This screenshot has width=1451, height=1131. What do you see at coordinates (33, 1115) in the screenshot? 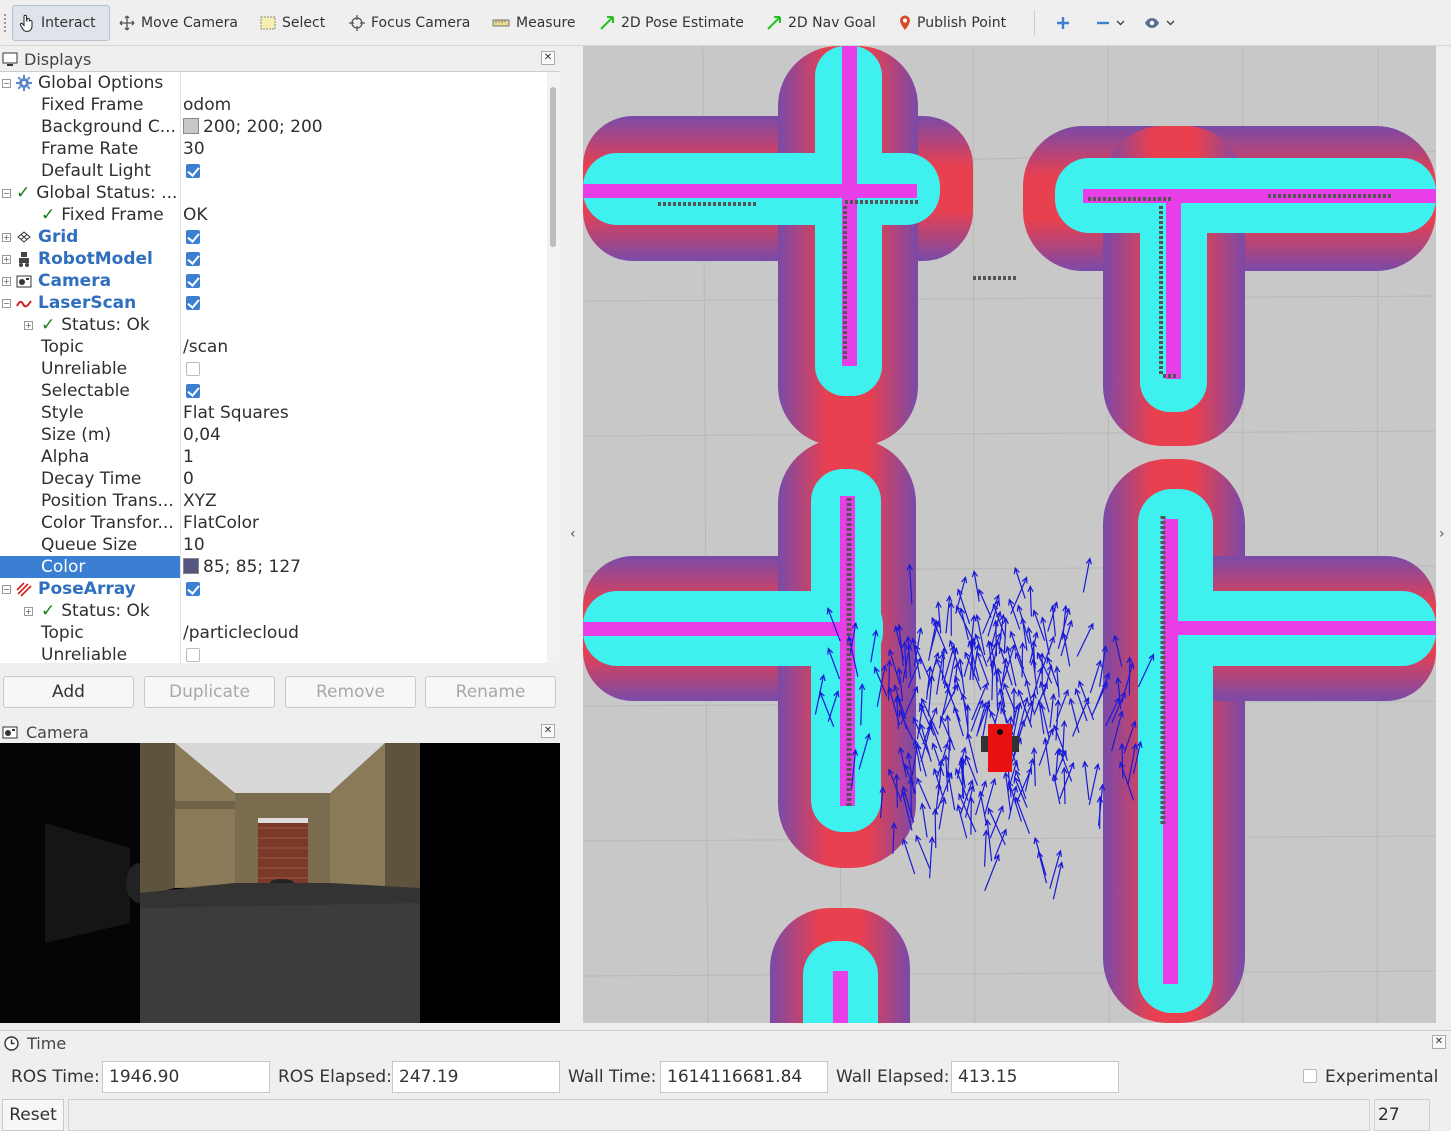
I see `reset-button: Reset` at bounding box center [33, 1115].